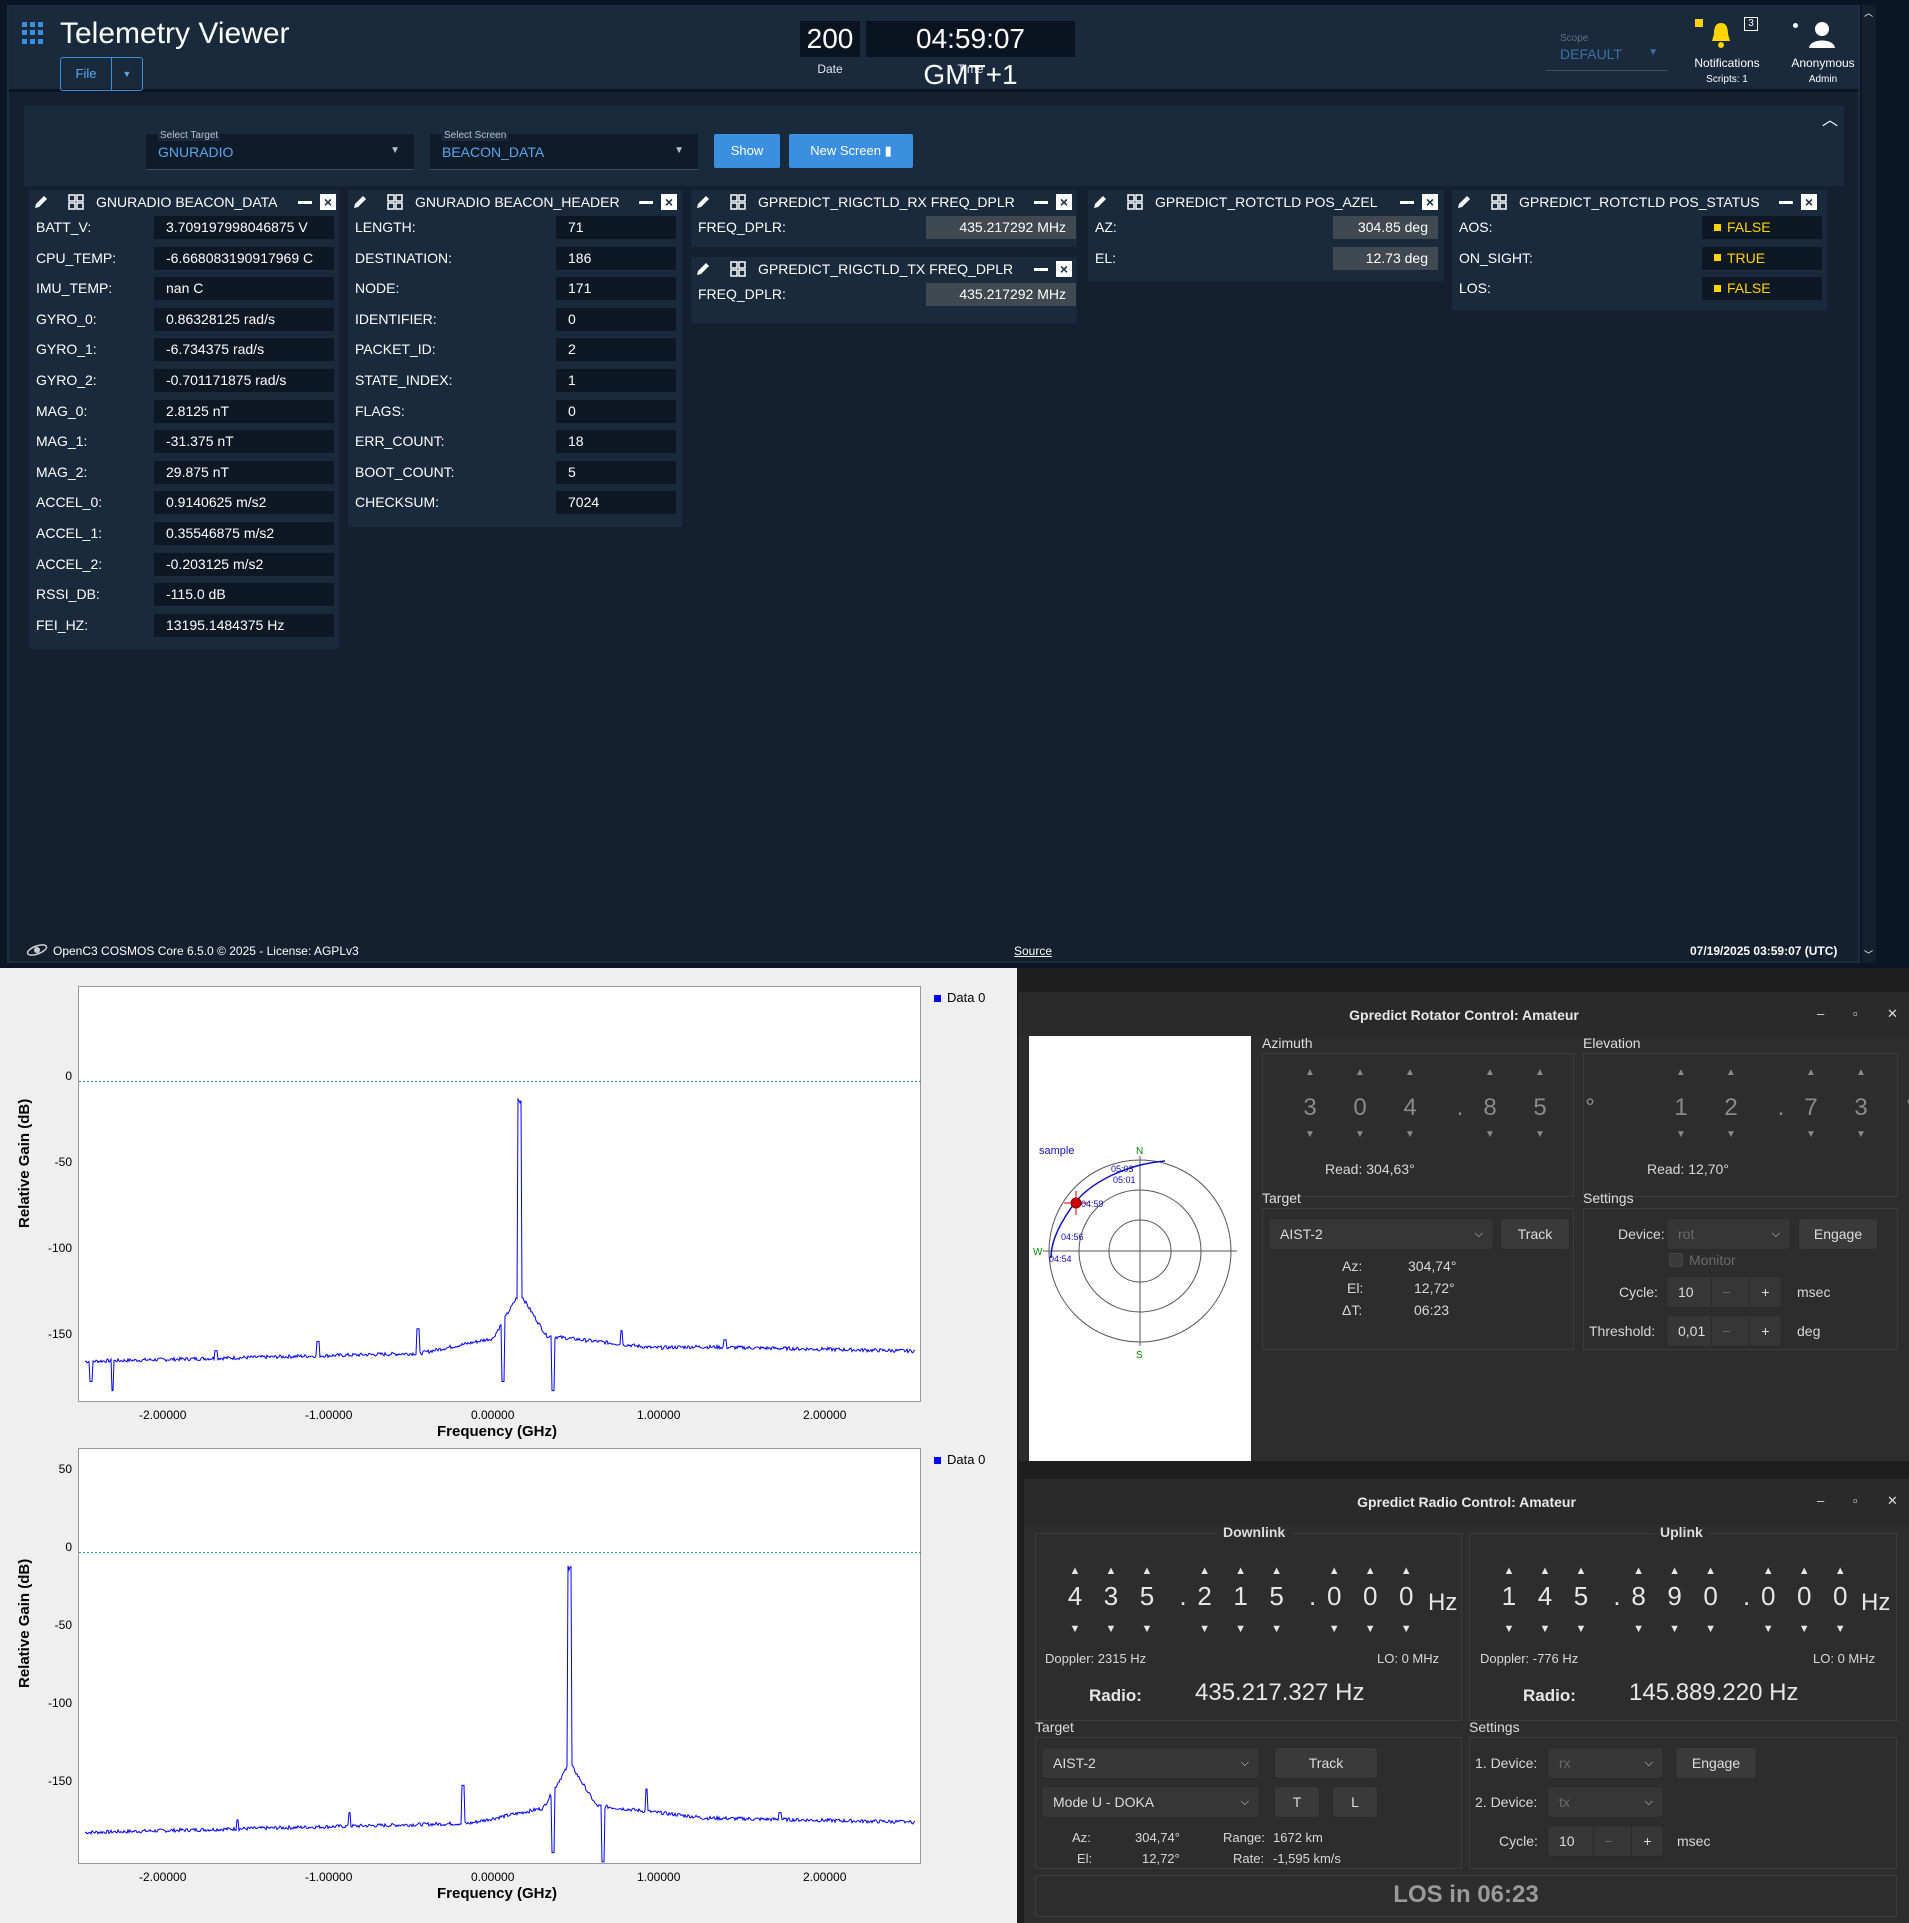  Describe the element at coordinates (1830, 118) in the screenshot. I see `collapse-icon: ︿` at that location.